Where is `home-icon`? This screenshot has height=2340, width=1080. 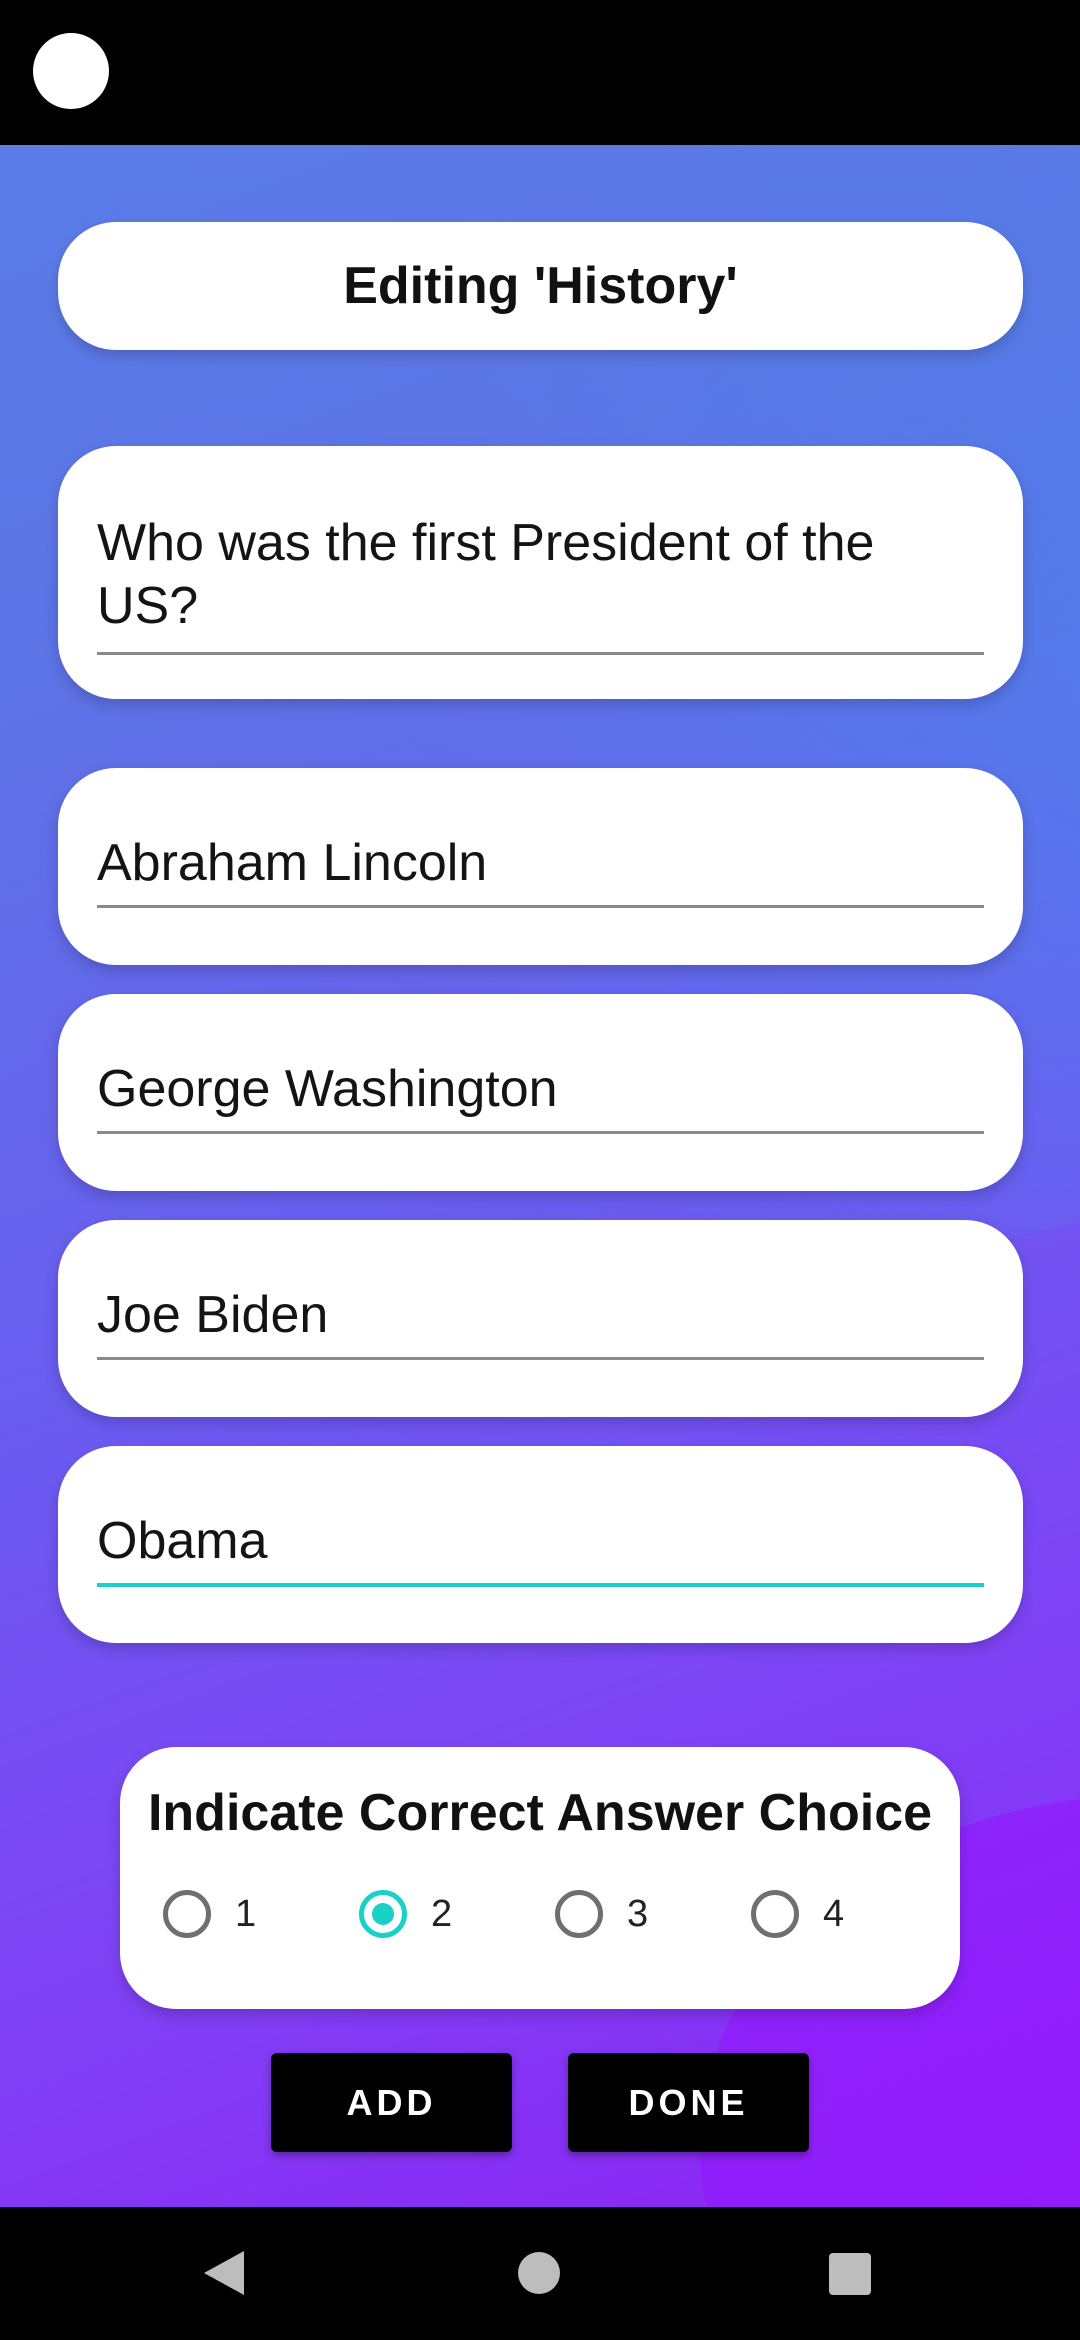
home-icon is located at coordinates (539, 2273).